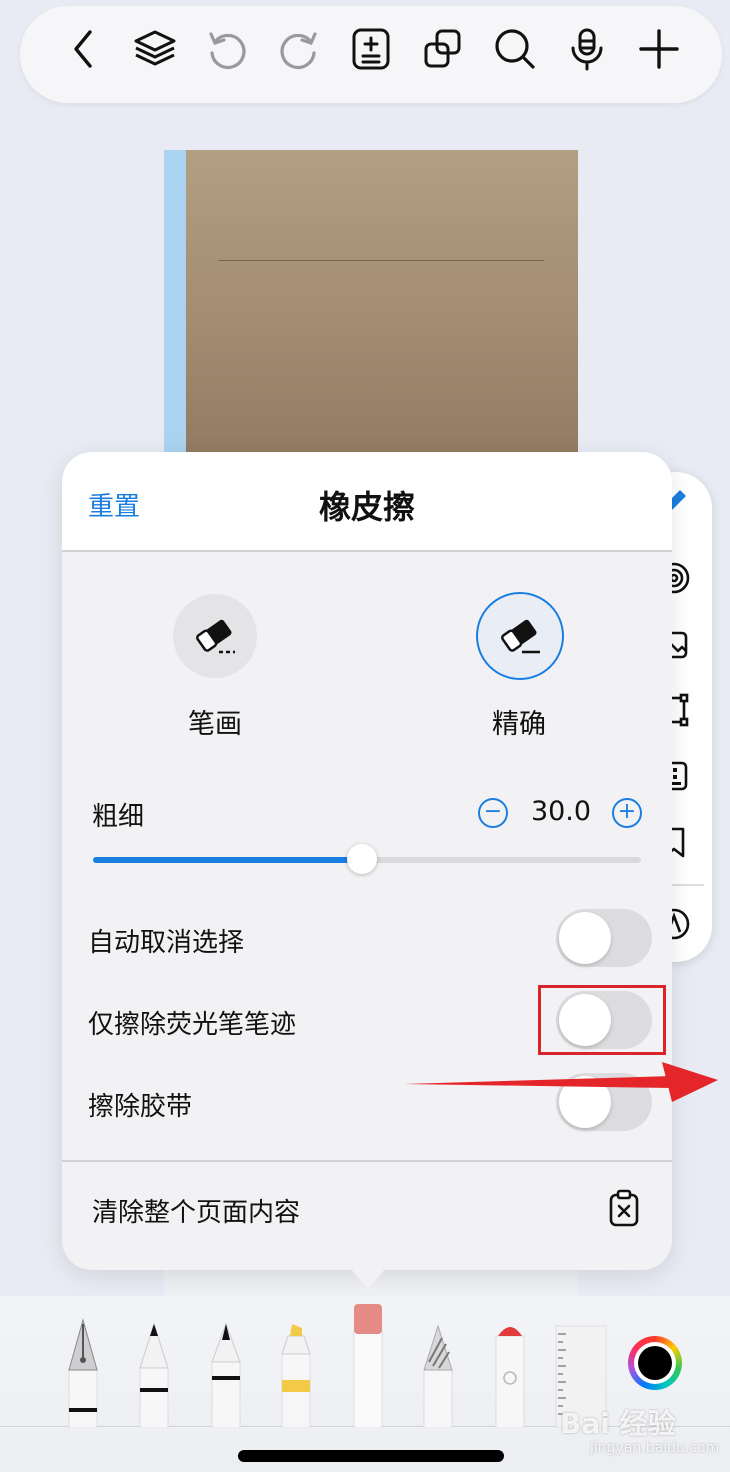 Image resolution: width=730 pixels, height=1472 pixels. What do you see at coordinates (85, 49) in the screenshot?
I see `back-icon` at bounding box center [85, 49].